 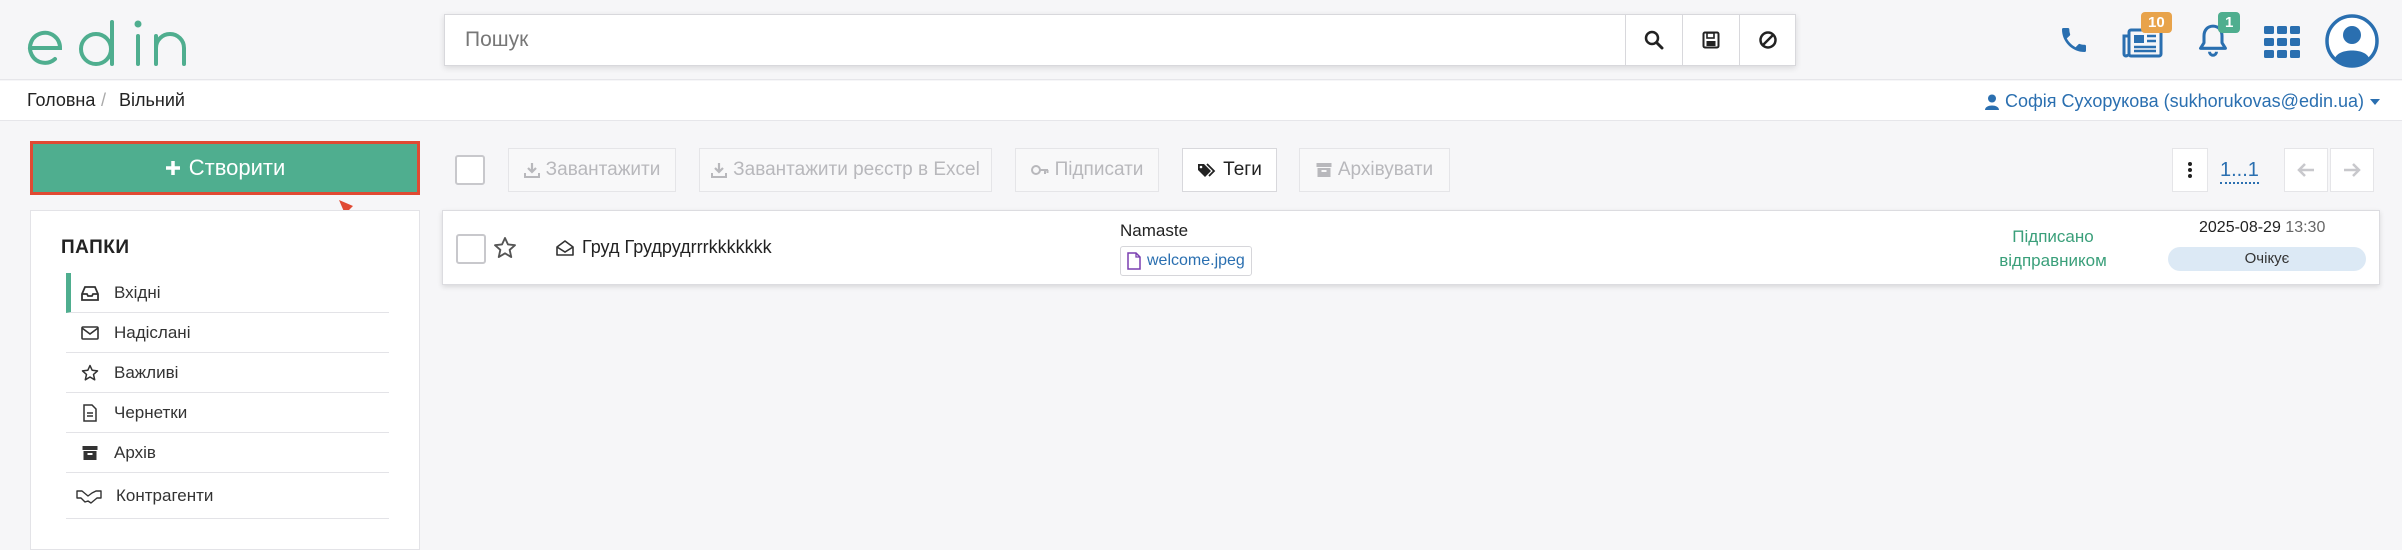 What do you see at coordinates (1099, 169) in the screenshot?
I see `sign-label: Підписати` at bounding box center [1099, 169].